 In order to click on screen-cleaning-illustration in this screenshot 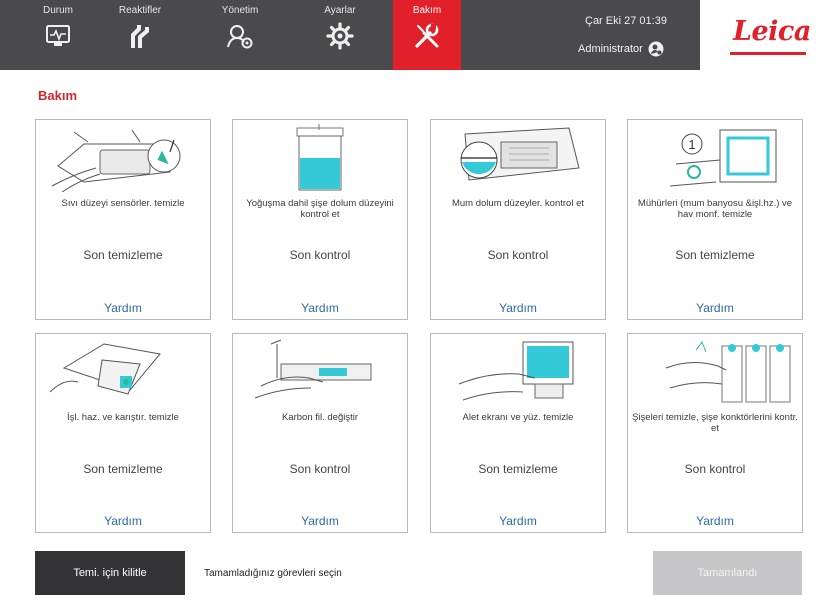, I will do `click(516, 371)`.